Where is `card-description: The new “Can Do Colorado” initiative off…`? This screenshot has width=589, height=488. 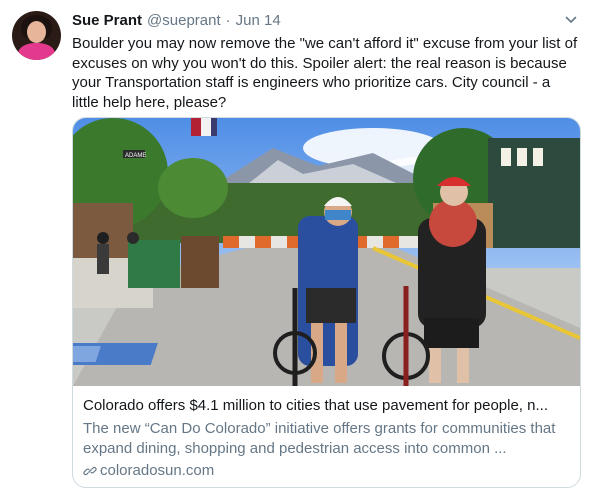 card-description: The new “Can Do Colorado” initiative off… is located at coordinates (319, 438).